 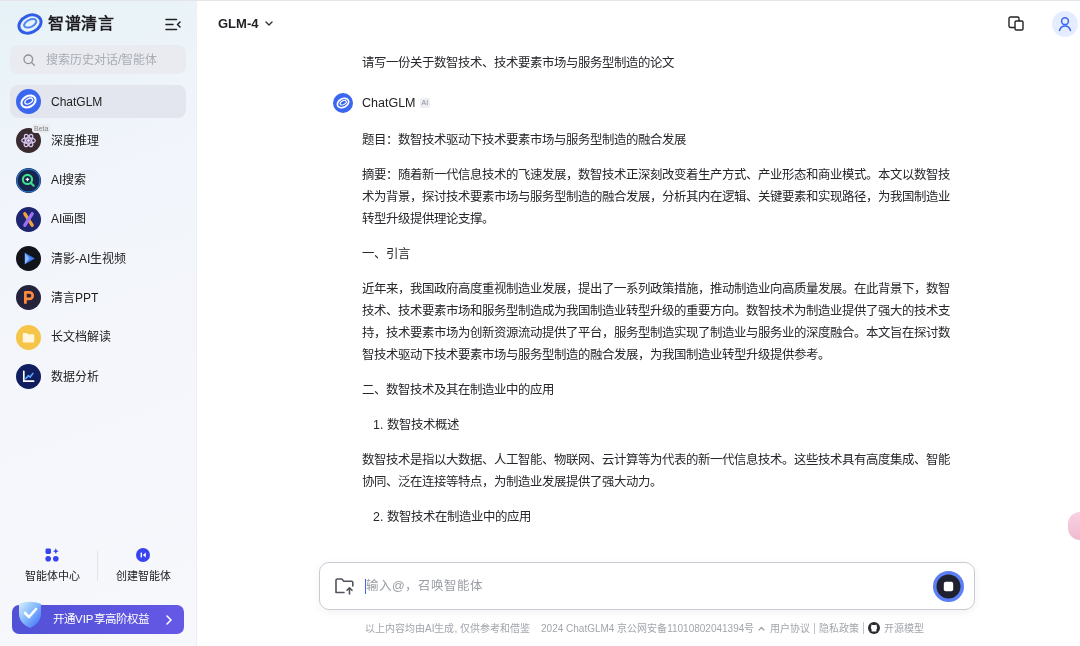 What do you see at coordinates (28, 337) in the screenshot?
I see `folder-icon` at bounding box center [28, 337].